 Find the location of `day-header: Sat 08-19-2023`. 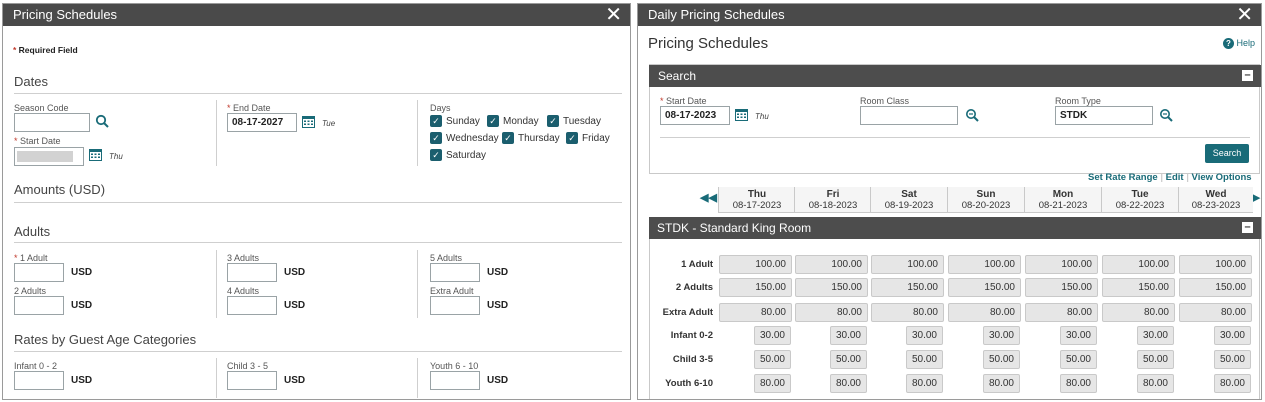

day-header: Sat 08-19-2023 is located at coordinates (908, 200).